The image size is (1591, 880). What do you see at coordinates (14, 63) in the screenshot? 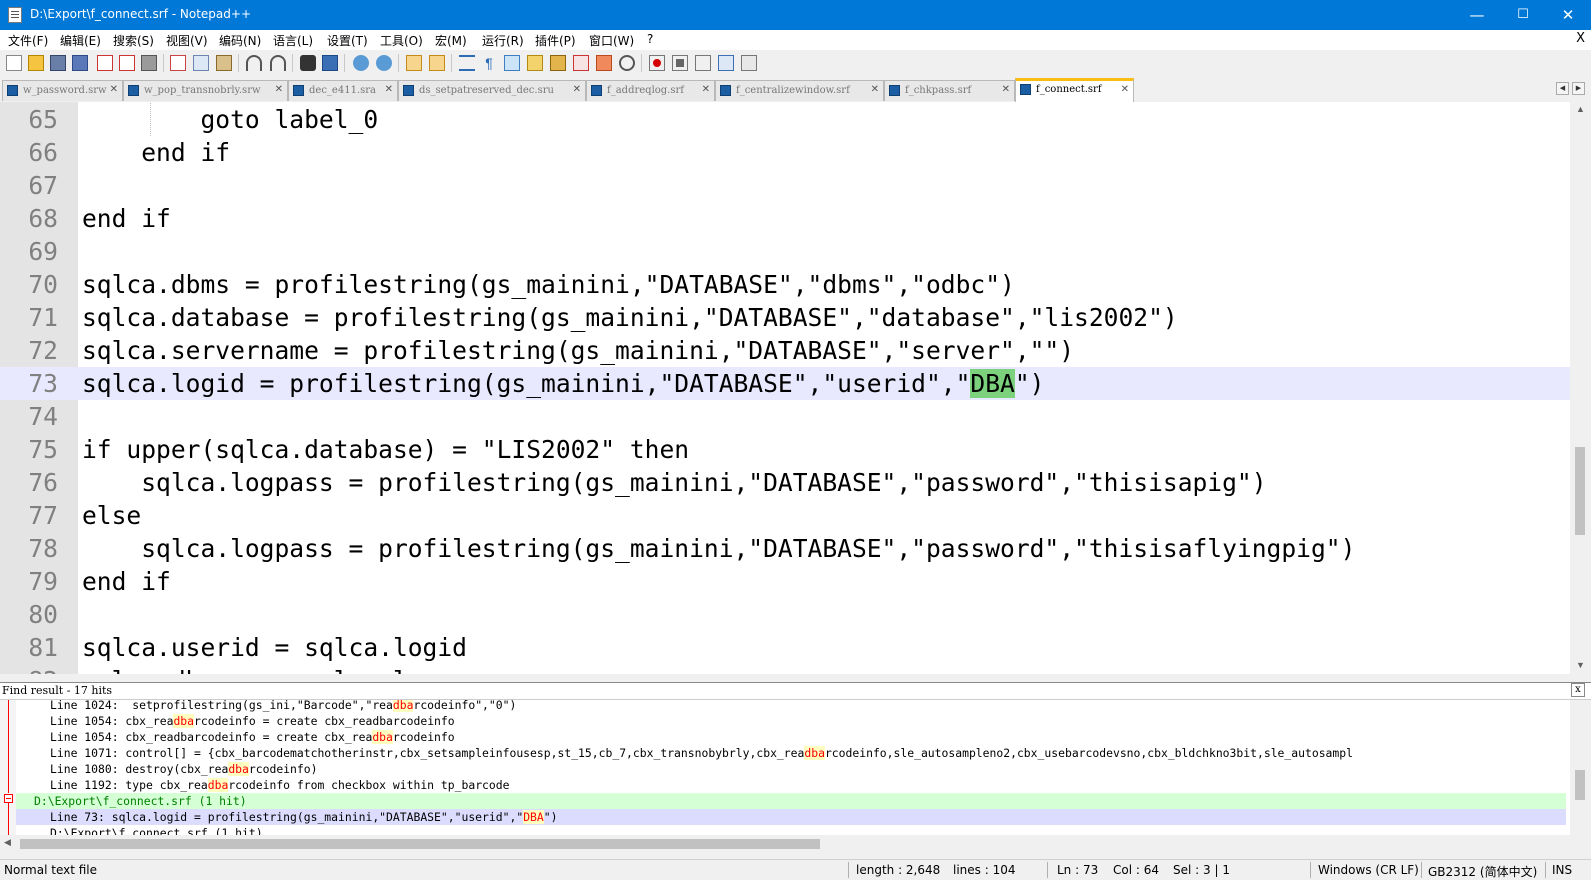
I see `new-file-icon` at bounding box center [14, 63].